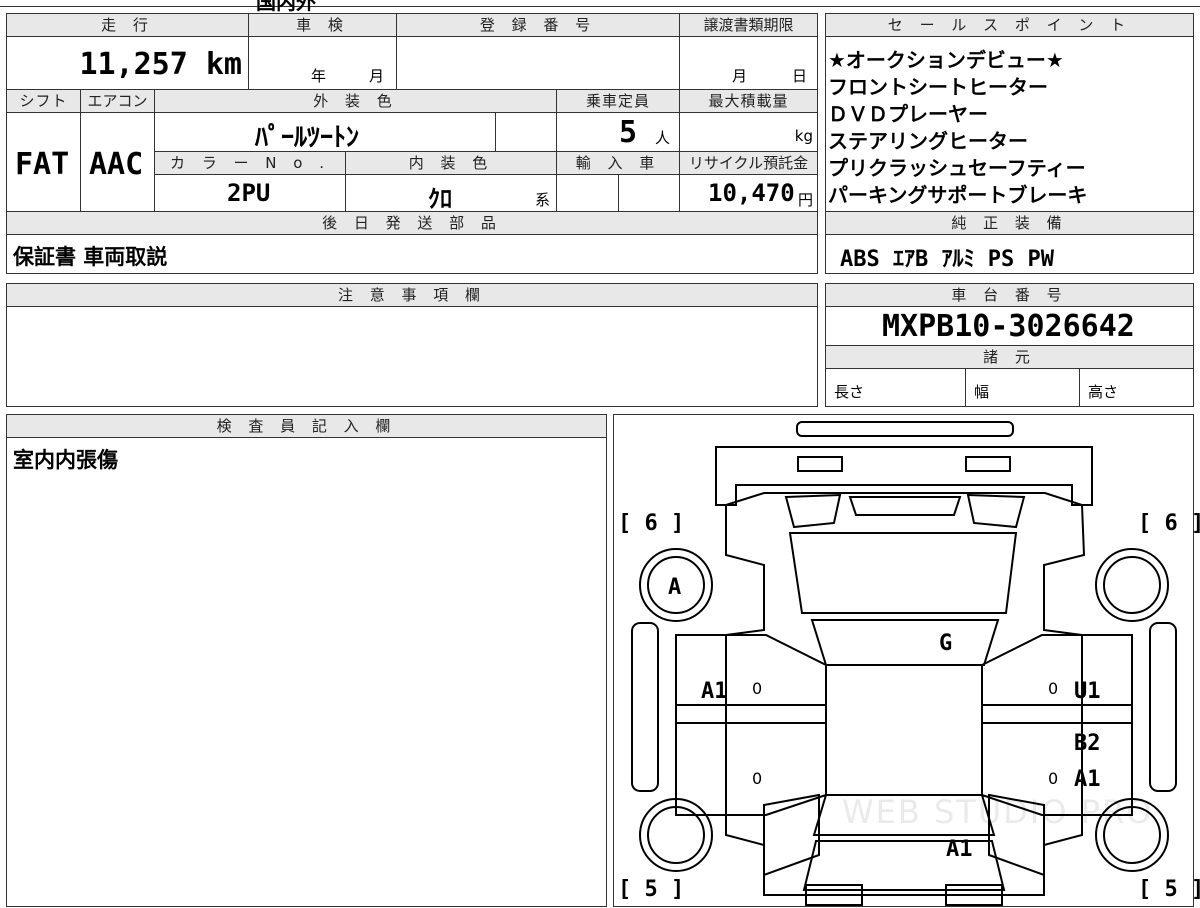 The image size is (1200, 908). I want to click on notes-header: 注 意 事 項 欄, so click(412, 295).